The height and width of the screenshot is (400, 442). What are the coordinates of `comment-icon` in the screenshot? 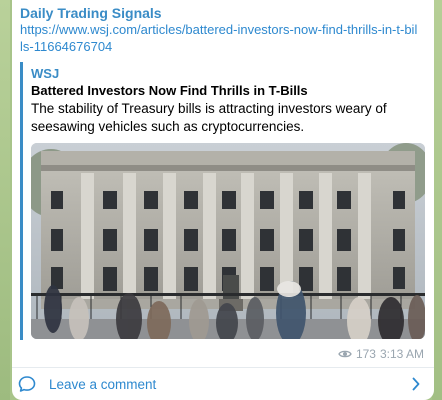 It's located at (27, 384).